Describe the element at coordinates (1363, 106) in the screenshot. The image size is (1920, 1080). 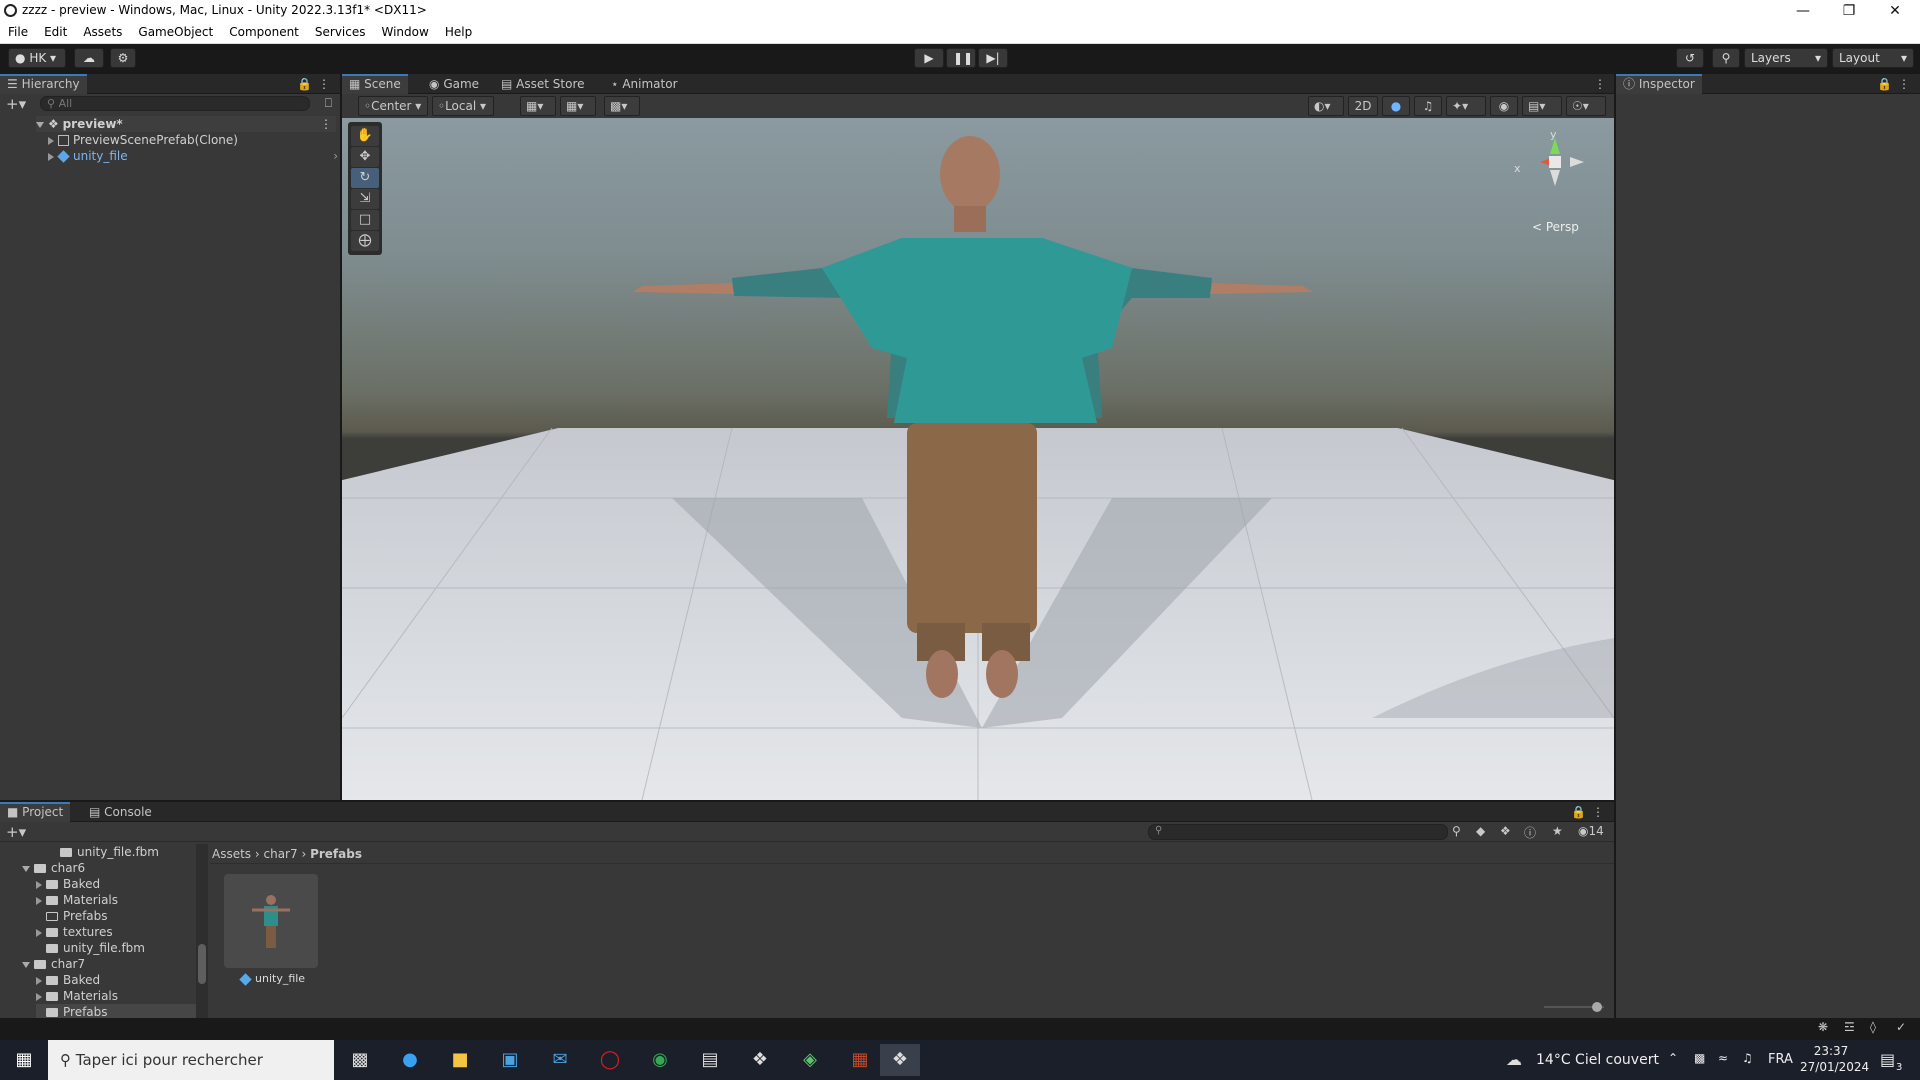
I see `2d-toggle: 2D` at that location.